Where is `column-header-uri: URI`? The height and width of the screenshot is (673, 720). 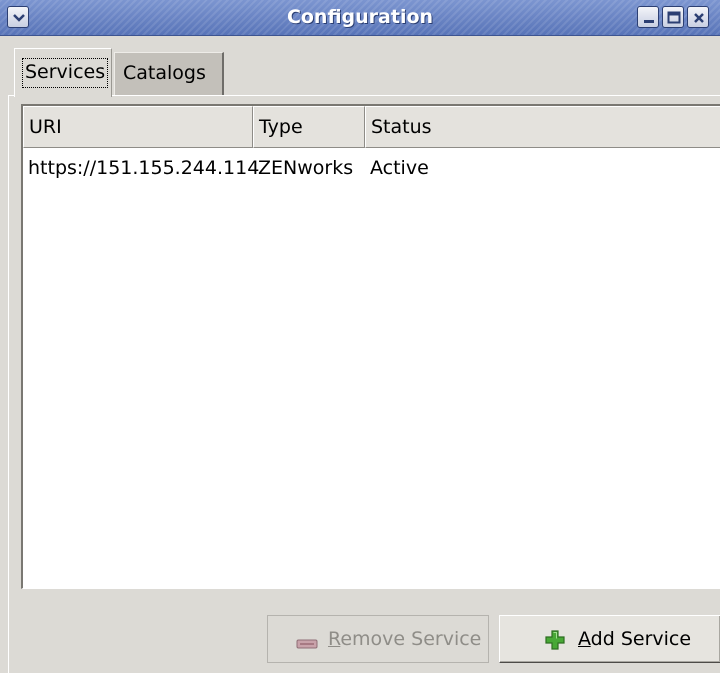 column-header-uri: URI is located at coordinates (138, 127).